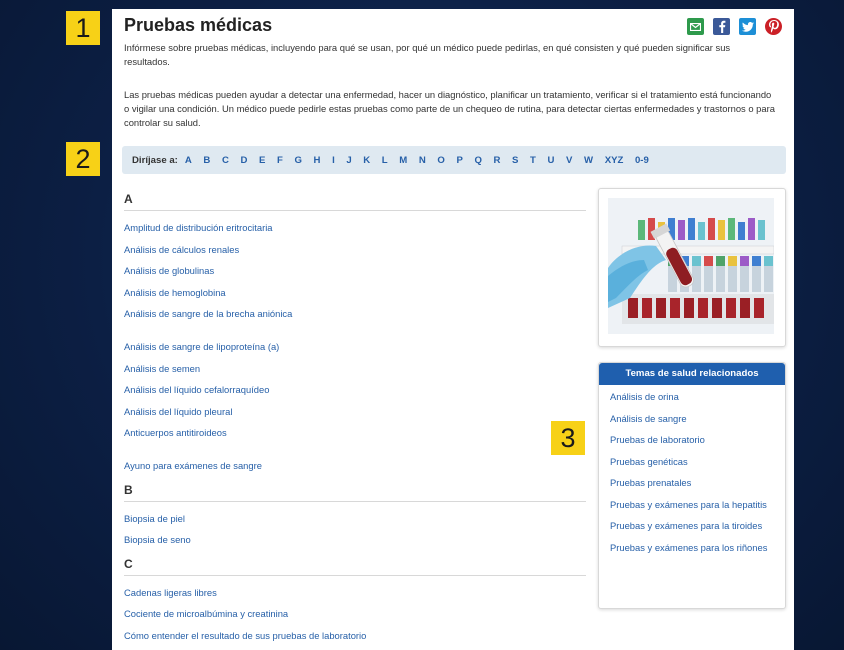 The width and height of the screenshot is (844, 650). Describe the element at coordinates (569, 160) in the screenshot. I see `alphabet-letter-v: V` at that location.